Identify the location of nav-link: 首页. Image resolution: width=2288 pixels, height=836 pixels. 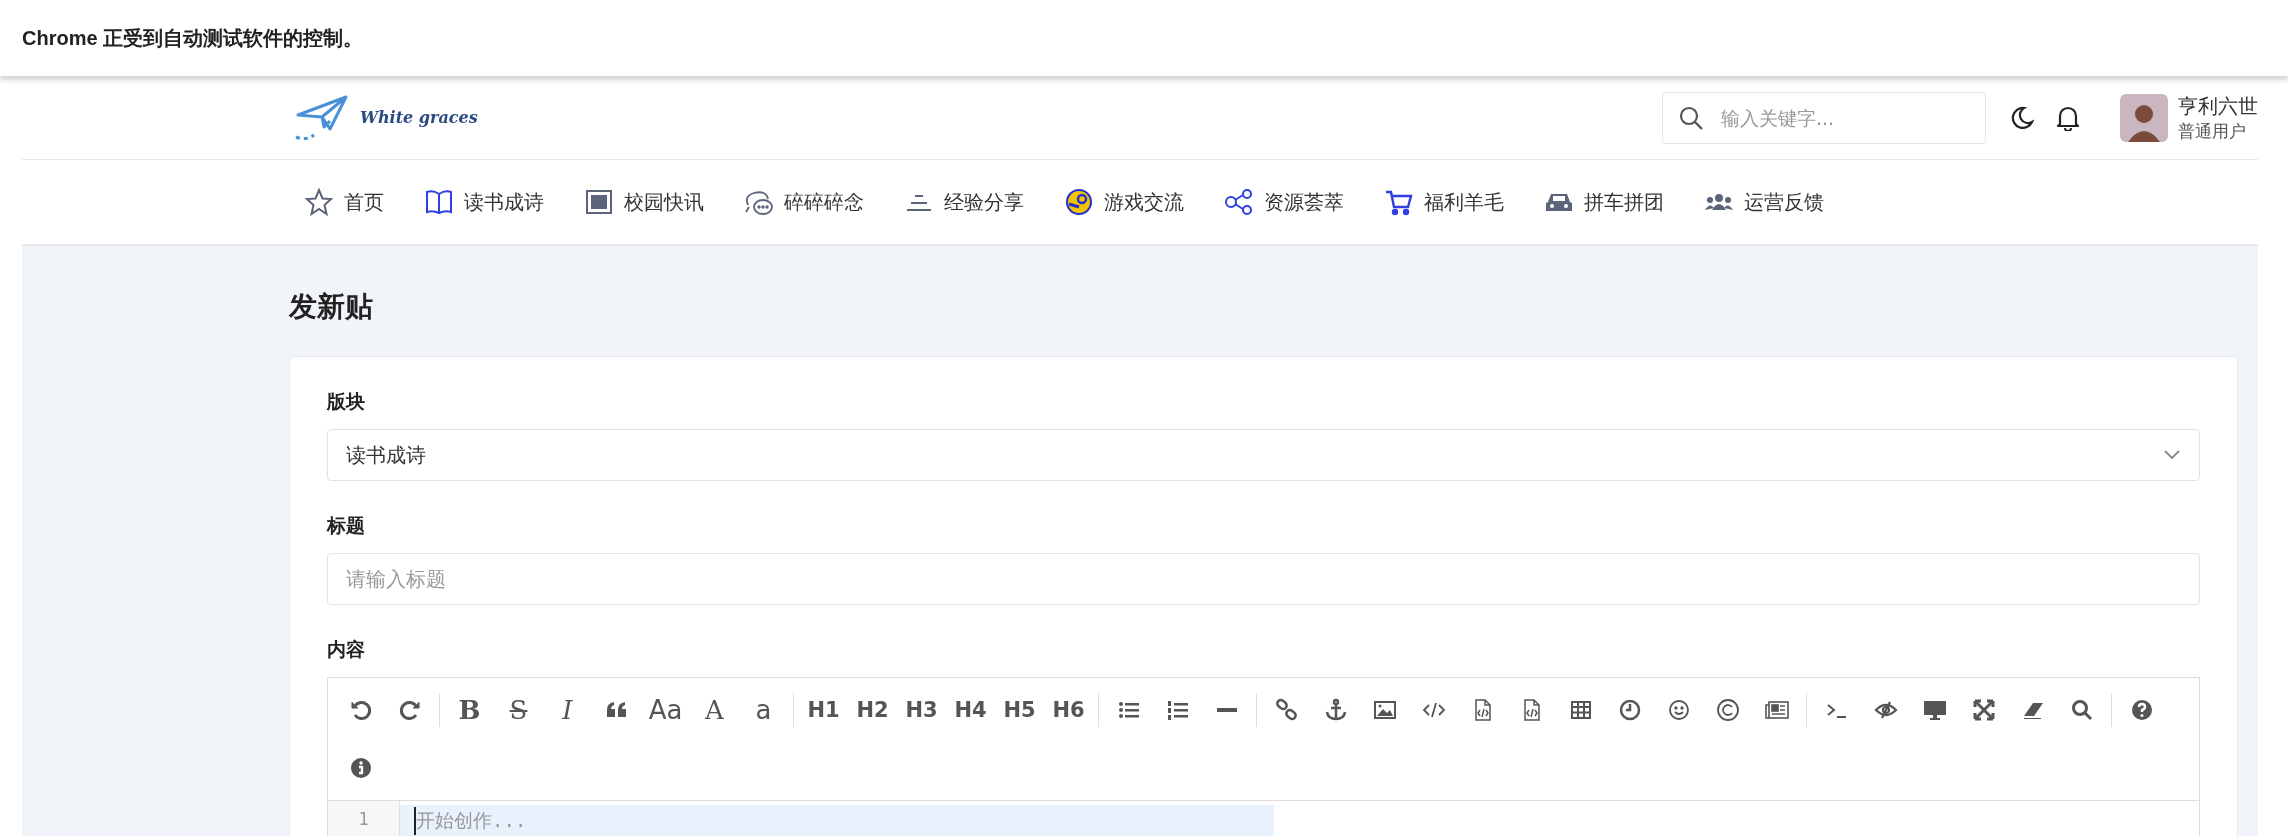
(344, 202).